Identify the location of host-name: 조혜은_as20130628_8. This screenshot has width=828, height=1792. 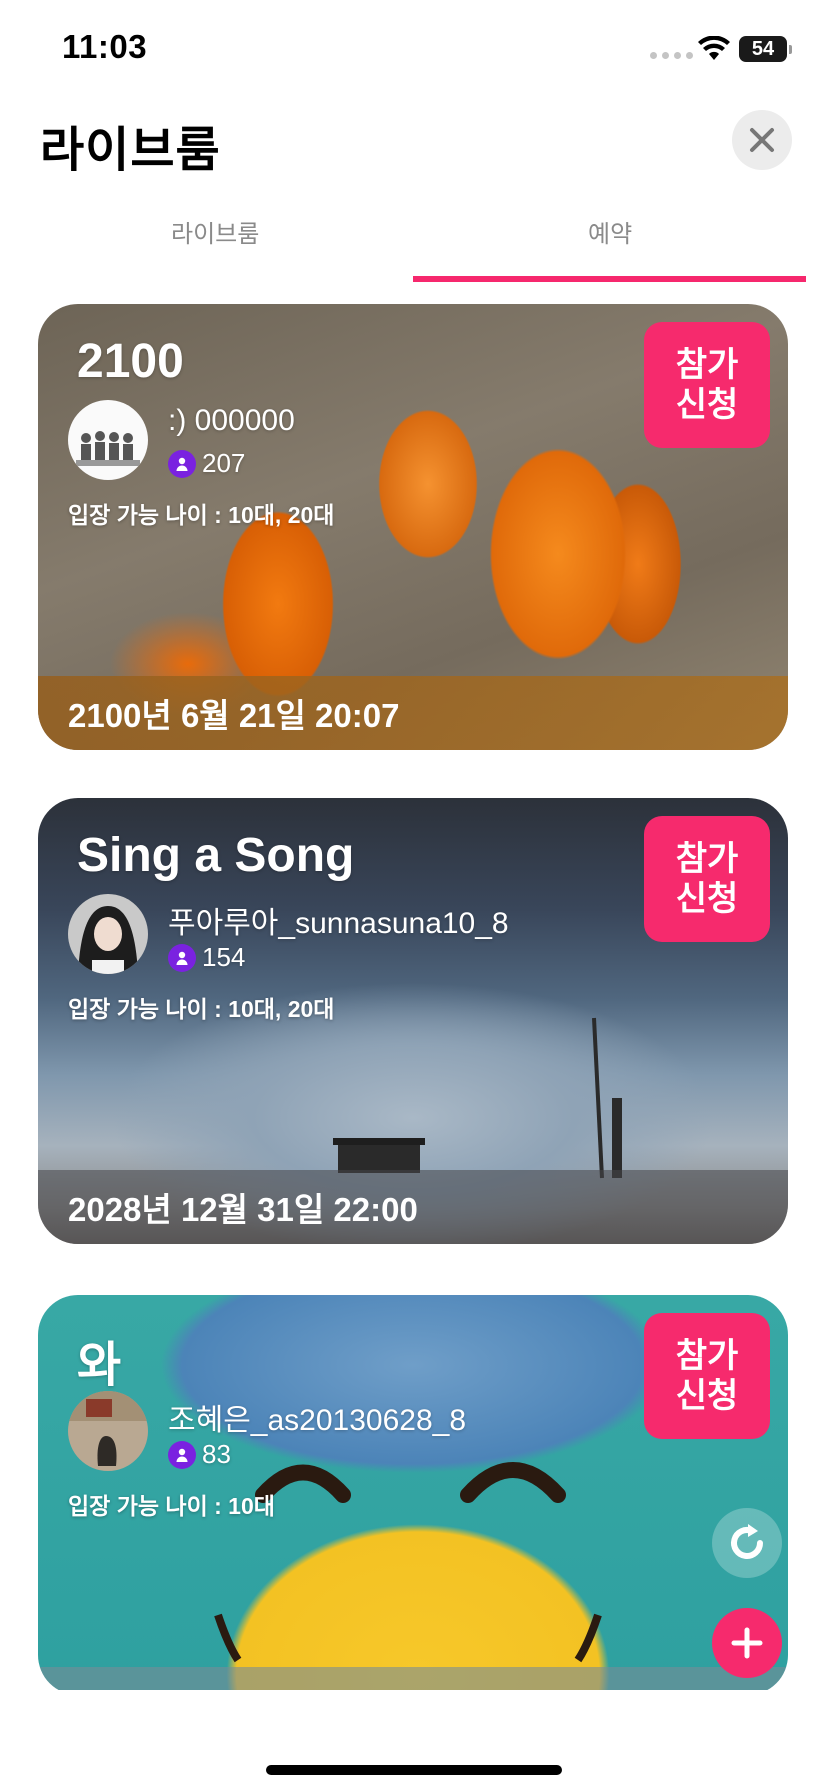
(317, 1420).